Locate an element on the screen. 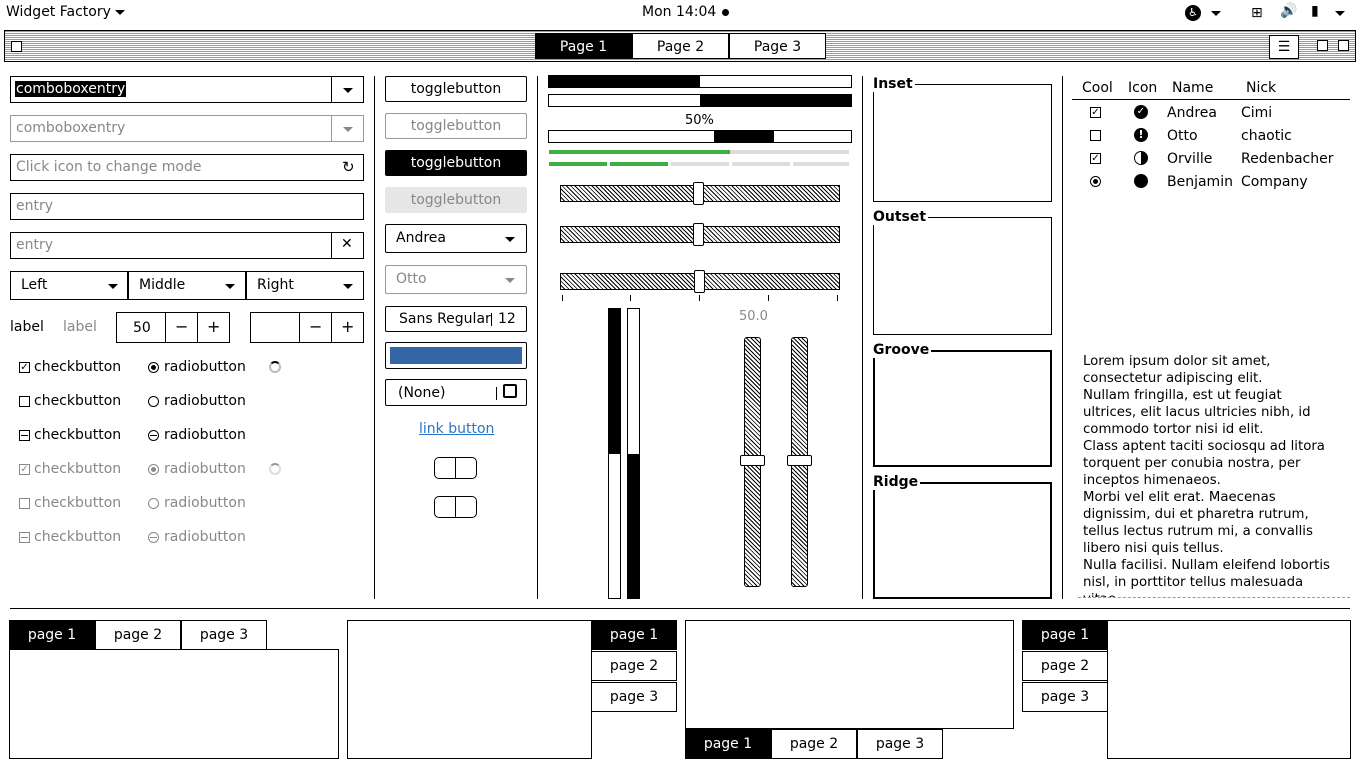 This screenshot has height=768, width=1360. hamburger-menu-button: ☰ is located at coordinates (1284, 47).